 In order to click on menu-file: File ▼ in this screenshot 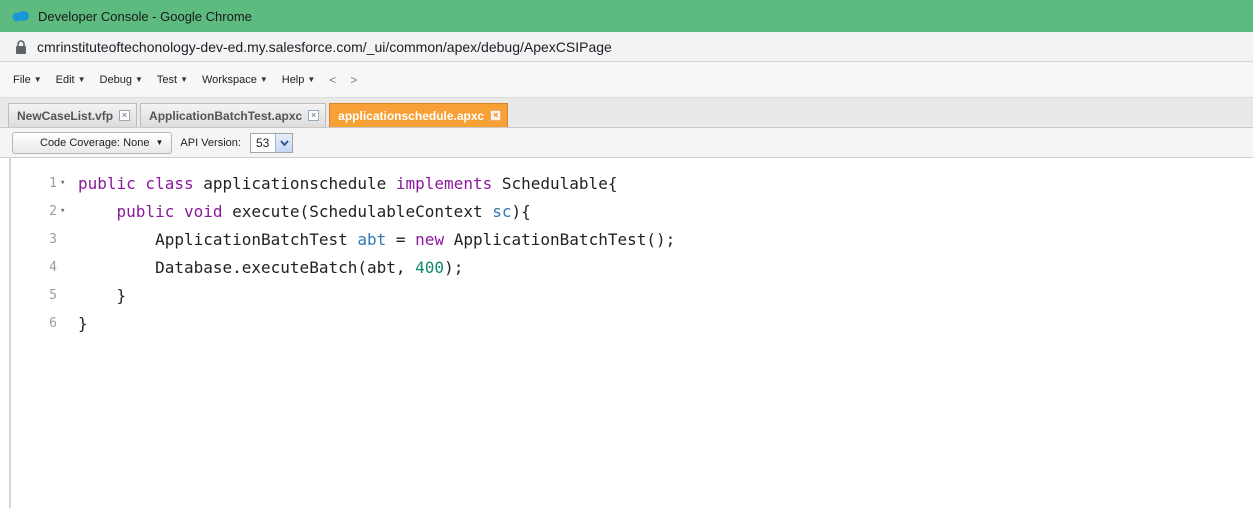, I will do `click(27, 80)`.